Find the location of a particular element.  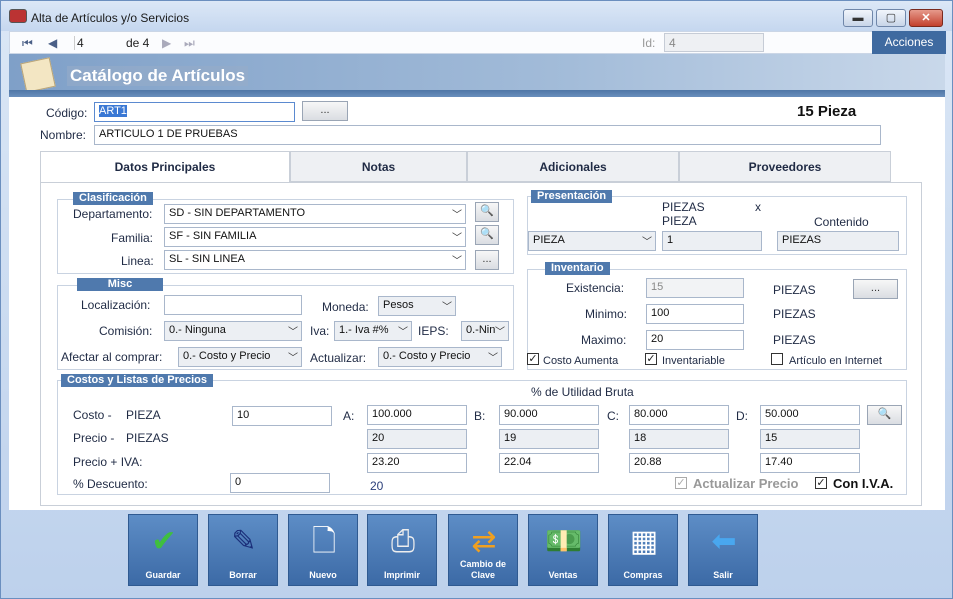

afectar-select: 0.- Costo y Precio ﹀ is located at coordinates (240, 357).